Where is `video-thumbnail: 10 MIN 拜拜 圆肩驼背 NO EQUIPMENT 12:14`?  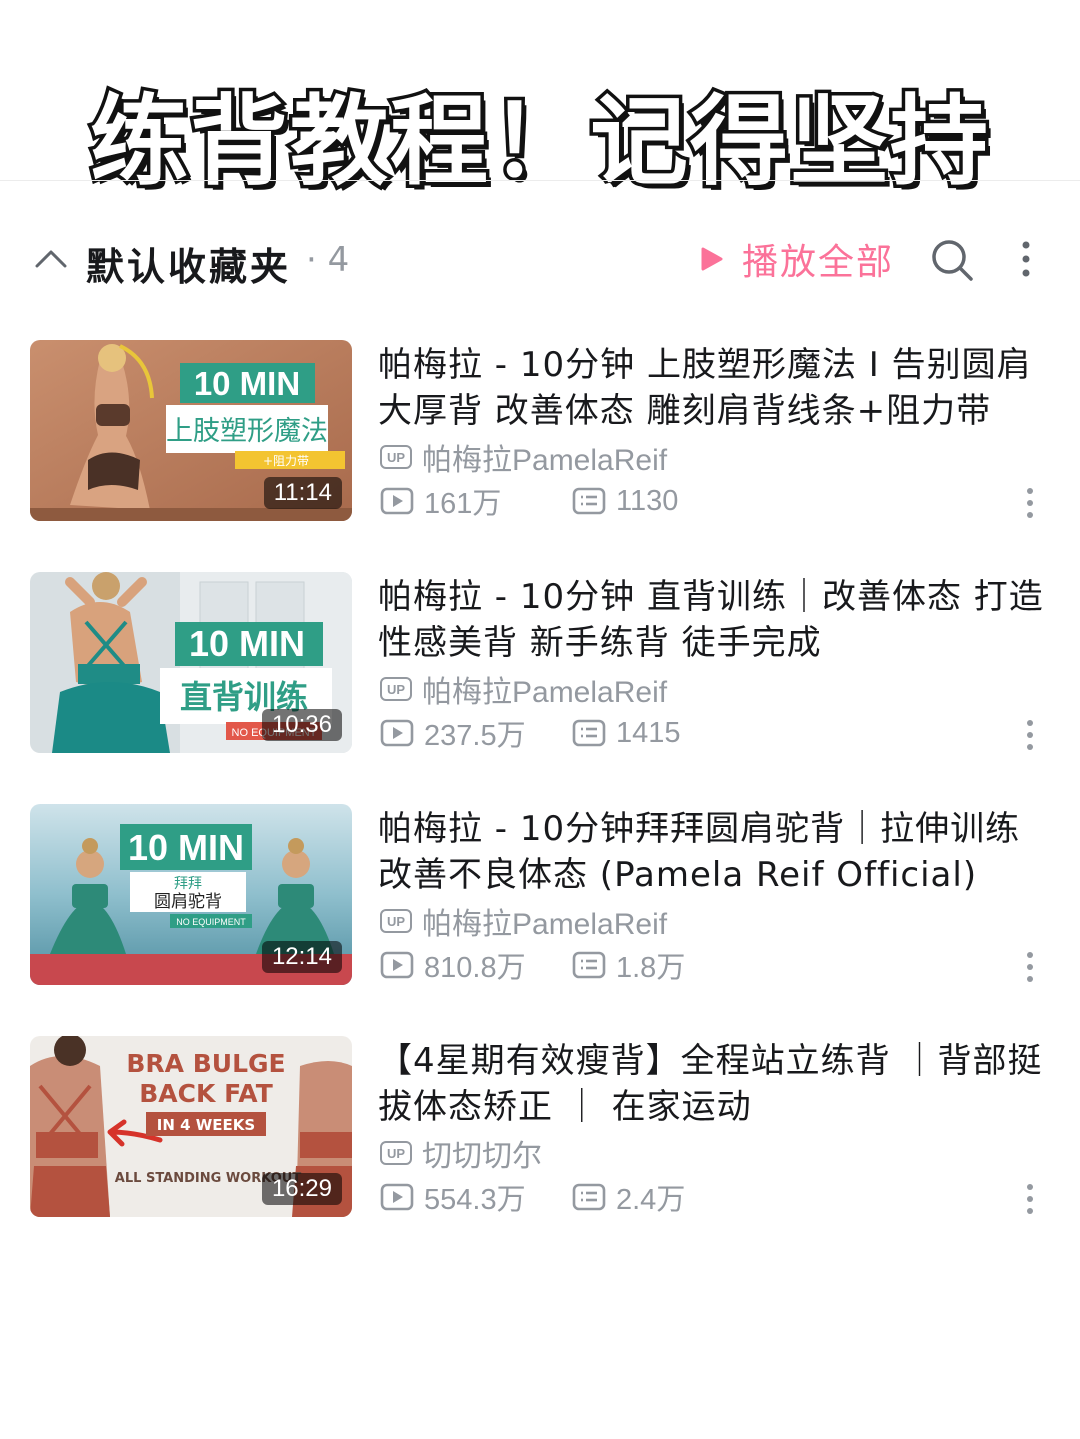 video-thumbnail: 10 MIN 拜拜 圆肩驼背 NO EQUIPMENT 12:14 is located at coordinates (191, 894).